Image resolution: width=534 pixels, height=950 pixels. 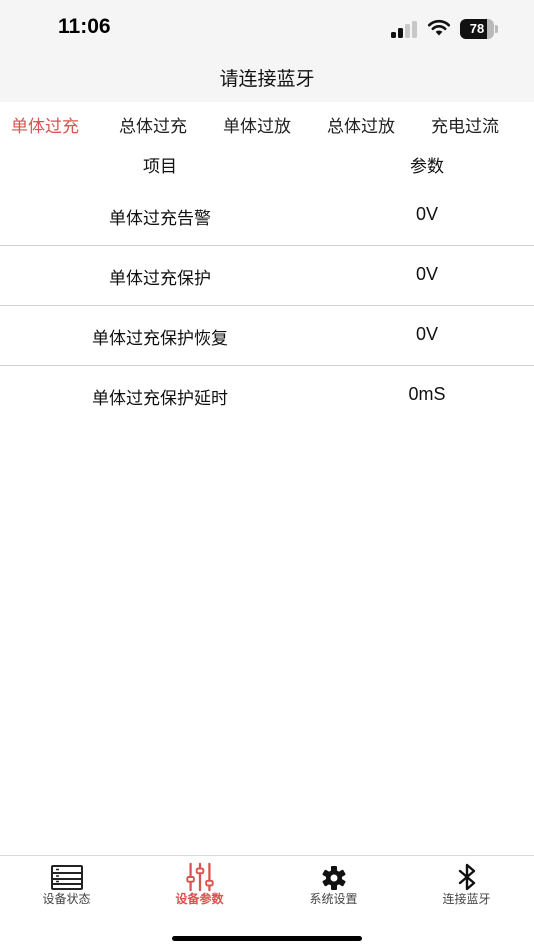 I want to click on table-row: 单体过充保护恢复 0V, so click(x=267, y=336).